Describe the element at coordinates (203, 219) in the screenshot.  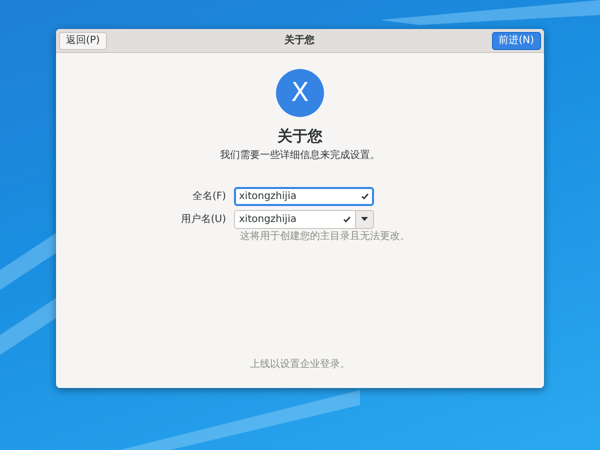
I see `field-label: 用户名(U)` at that location.